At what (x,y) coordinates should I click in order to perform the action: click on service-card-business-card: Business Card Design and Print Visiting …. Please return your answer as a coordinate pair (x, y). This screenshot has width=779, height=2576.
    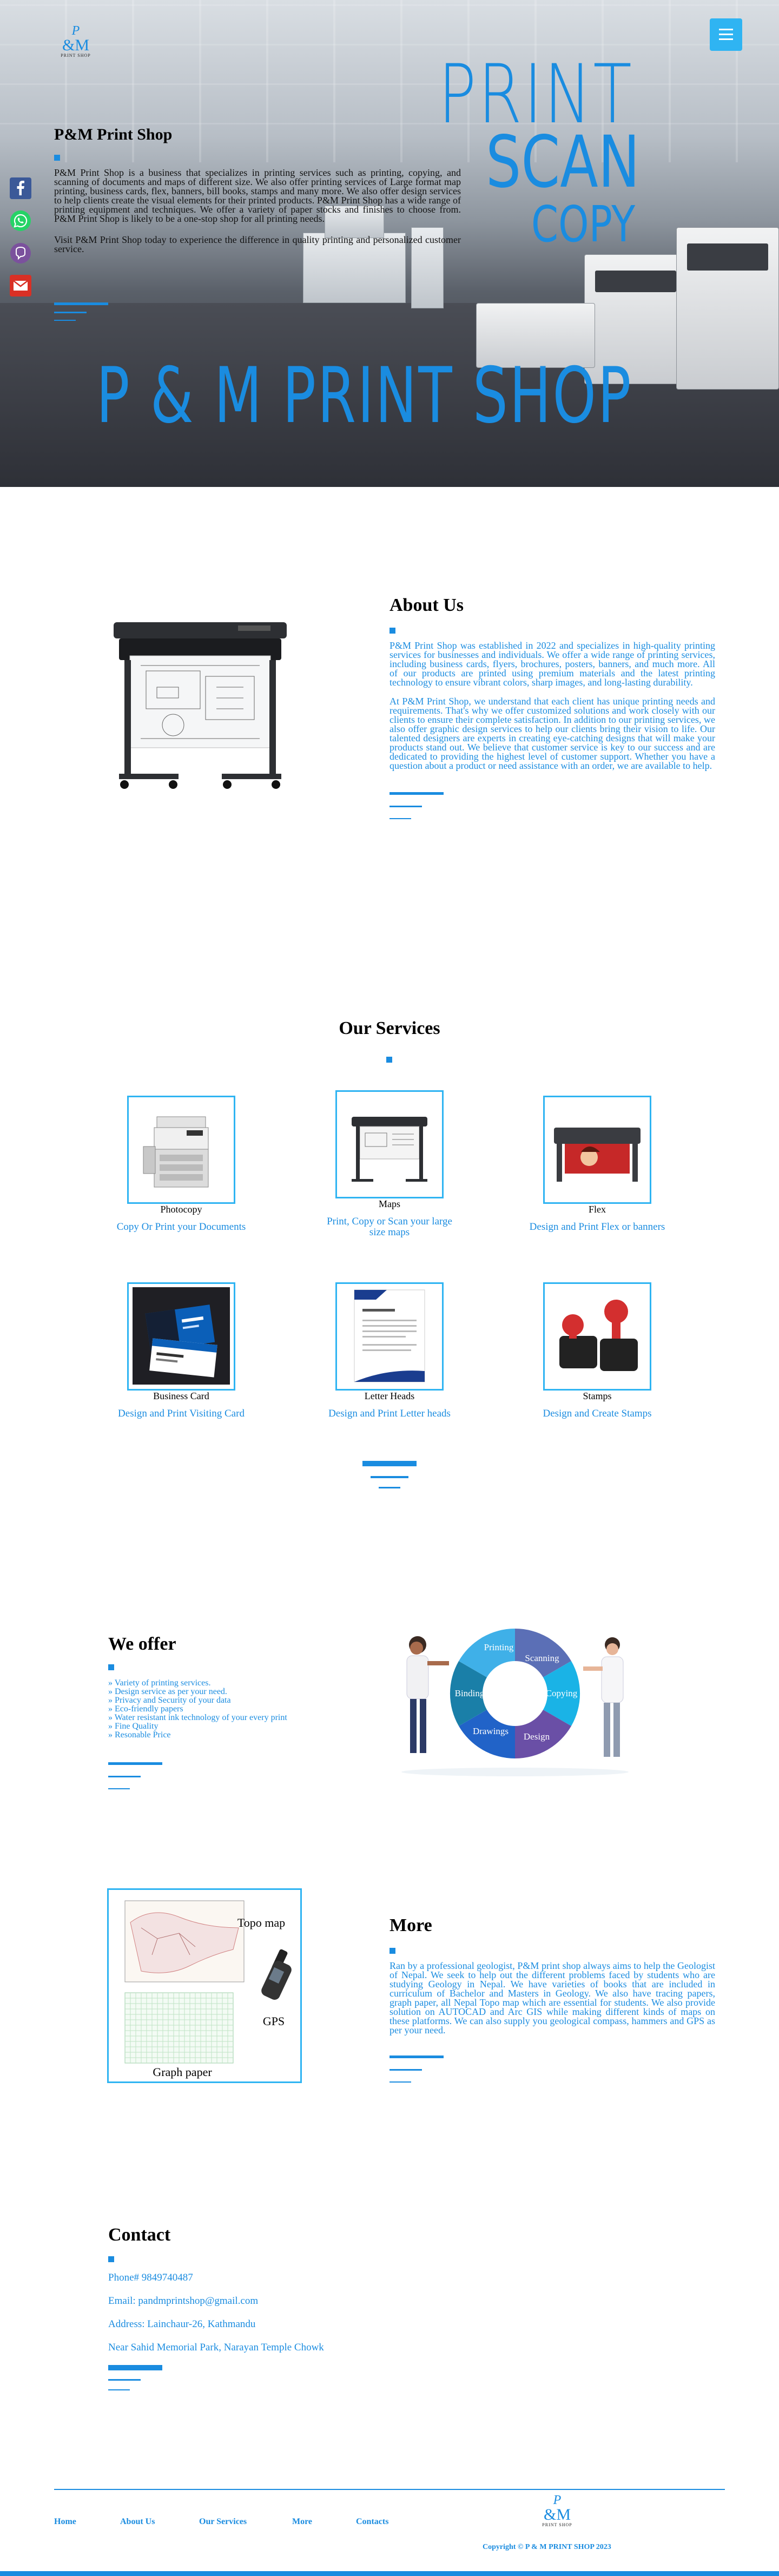
    Looking at the image, I should click on (181, 1350).